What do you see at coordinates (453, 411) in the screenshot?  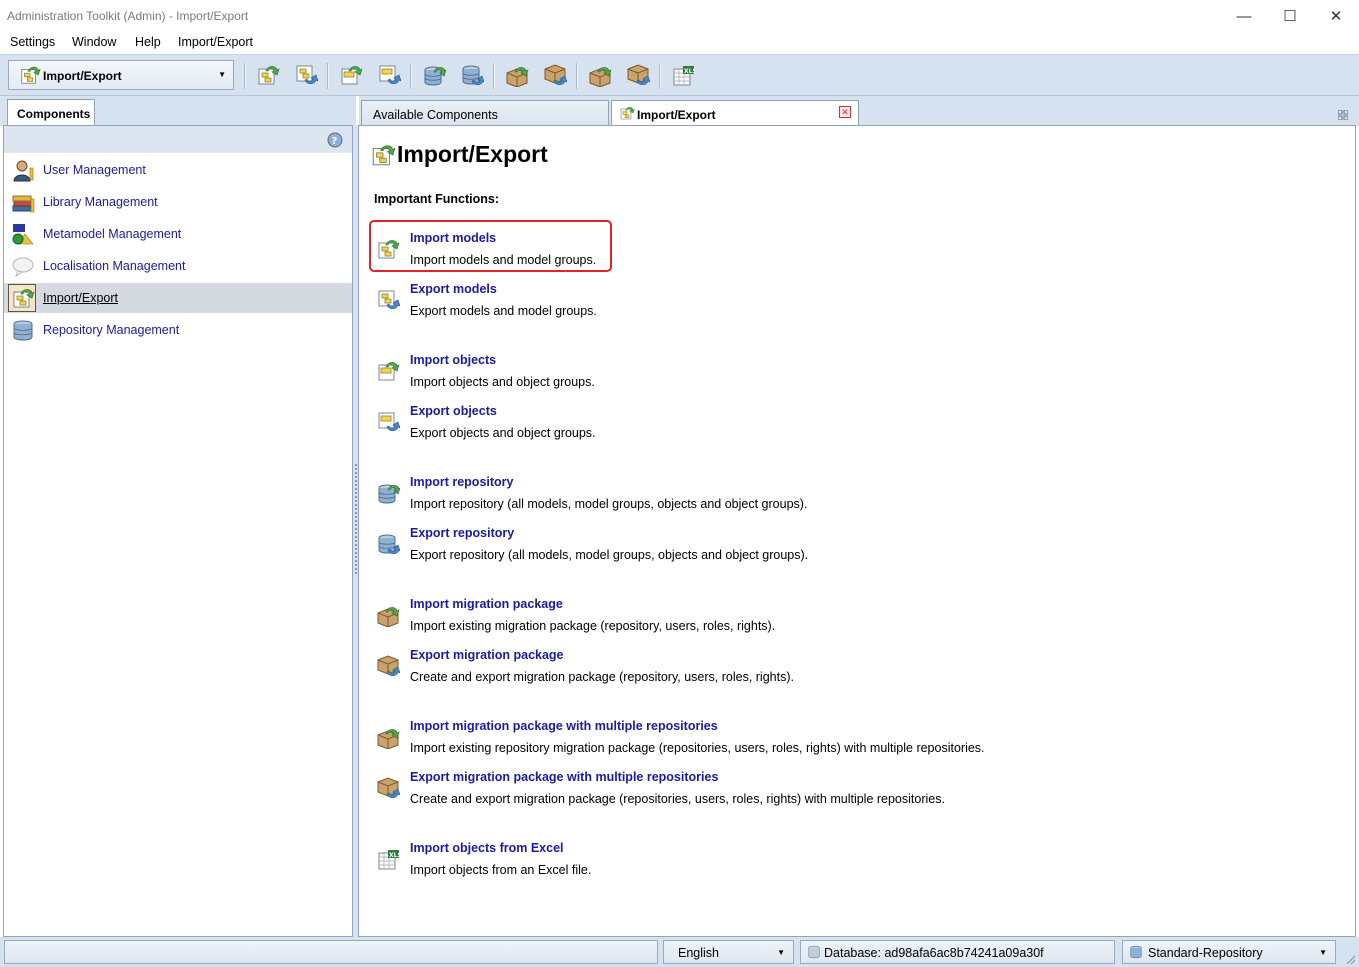 I see `function-link: Export objects` at bounding box center [453, 411].